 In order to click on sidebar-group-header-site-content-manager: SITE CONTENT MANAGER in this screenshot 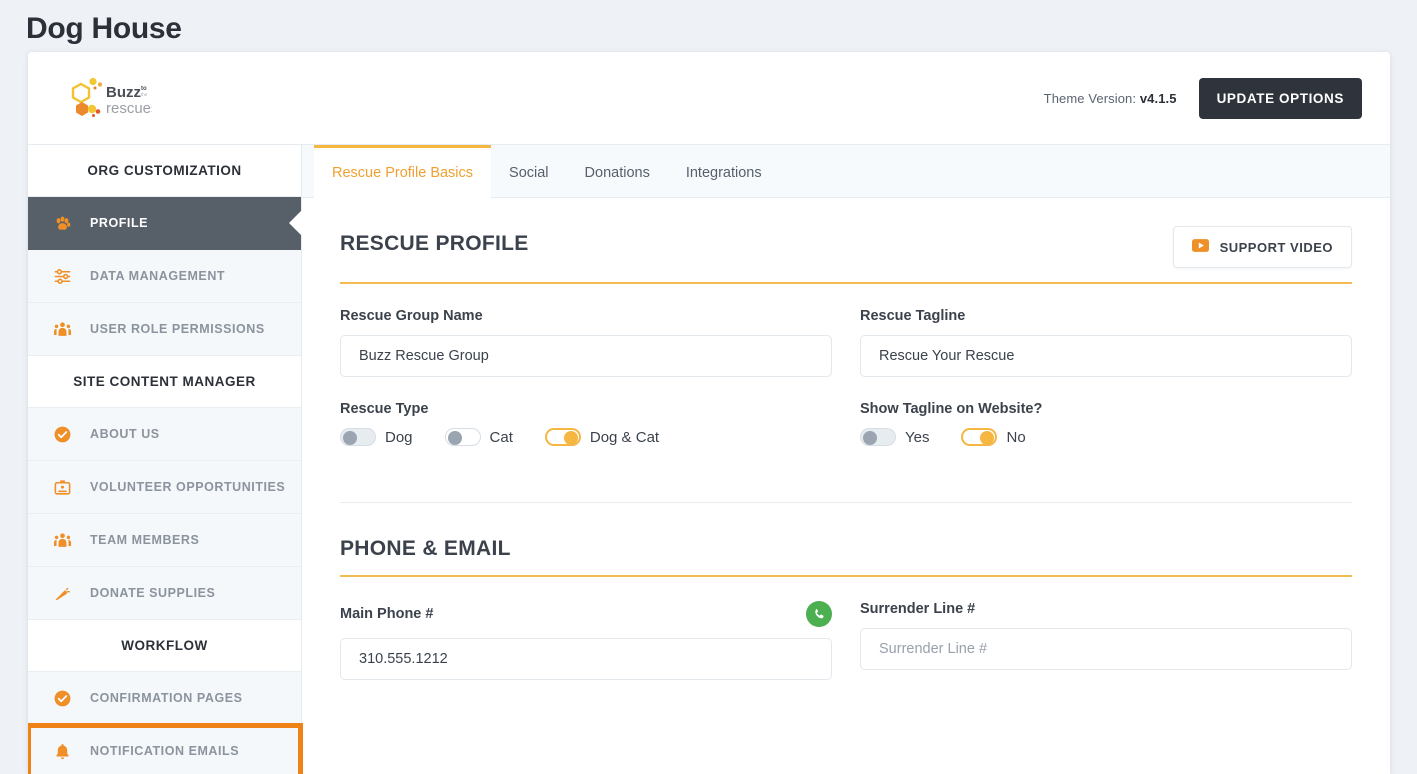, I will do `click(164, 382)`.